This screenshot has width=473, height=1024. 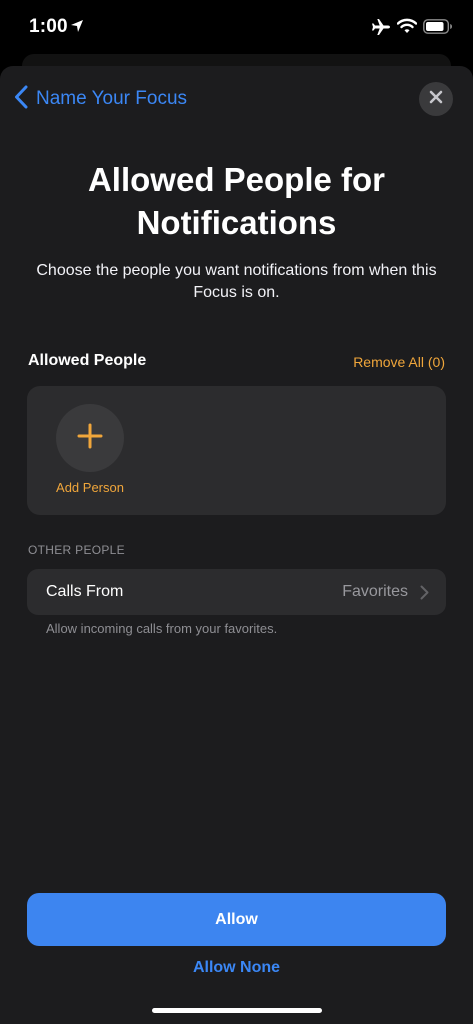 I want to click on location-arrow-icon, so click(x=77, y=28).